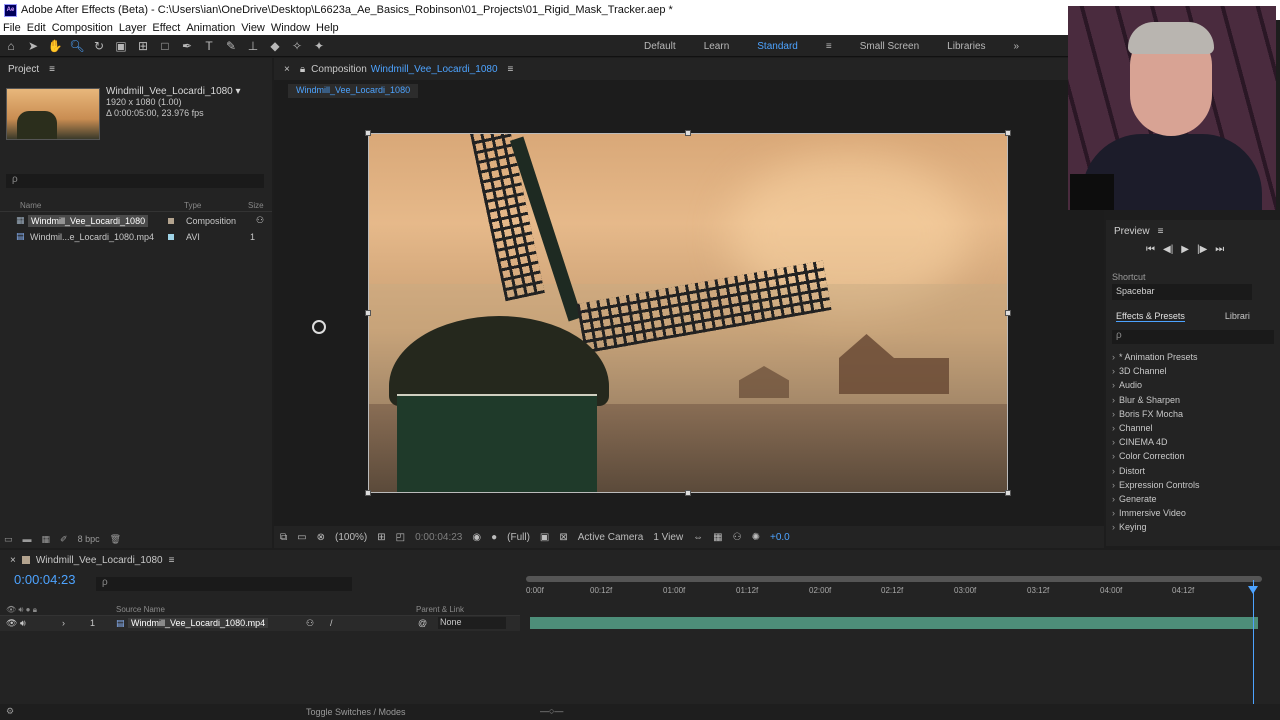  I want to click on pen-tool-icon: ✒, so click(187, 46).